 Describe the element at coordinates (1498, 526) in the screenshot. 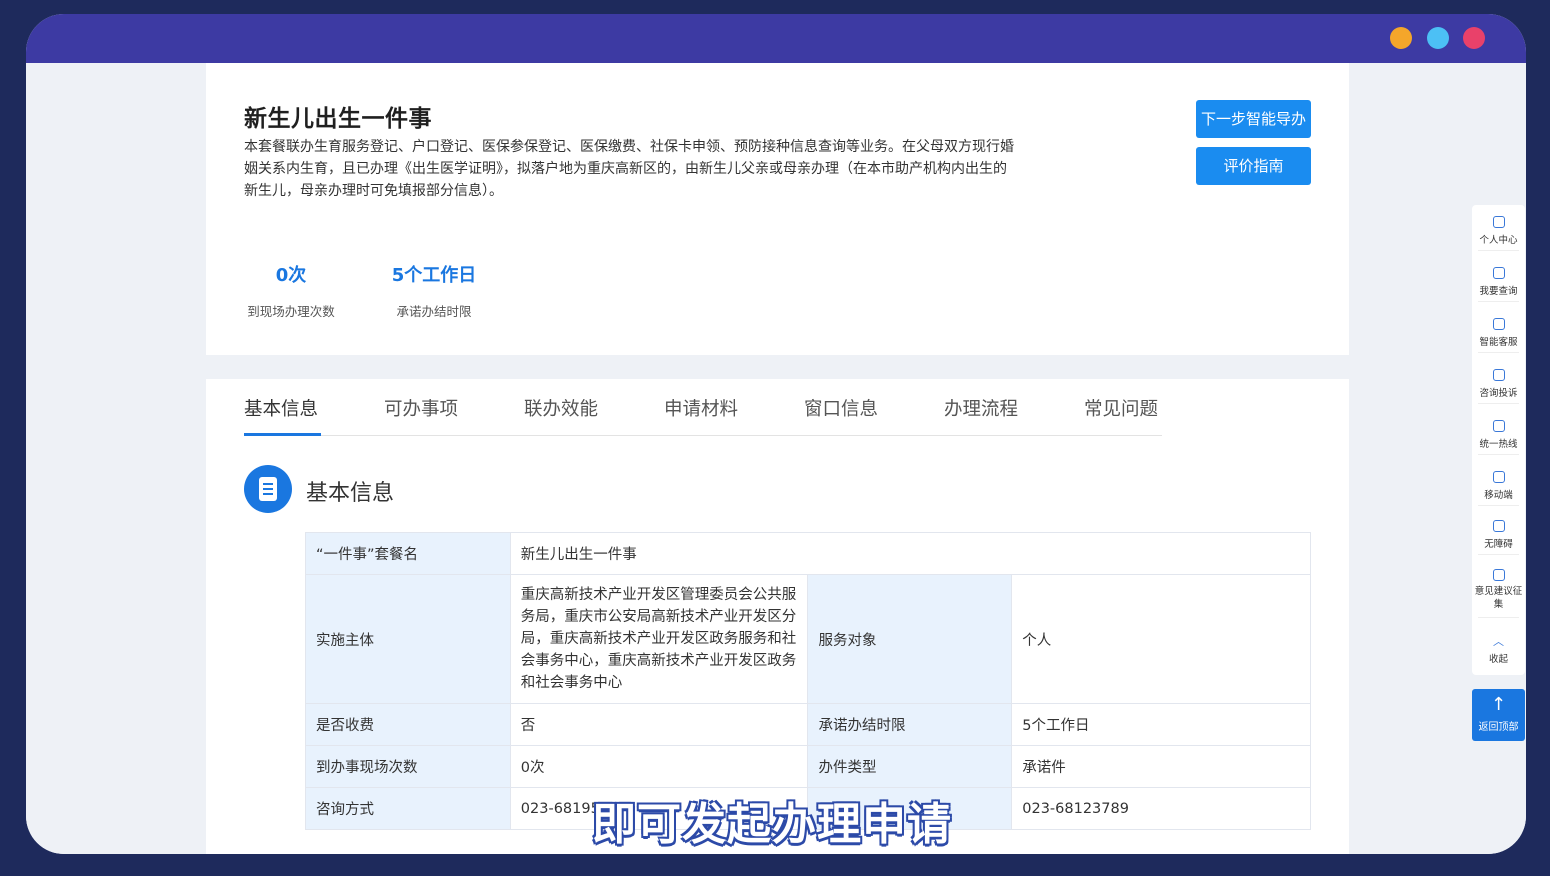

I see `accessibility-icon` at that location.